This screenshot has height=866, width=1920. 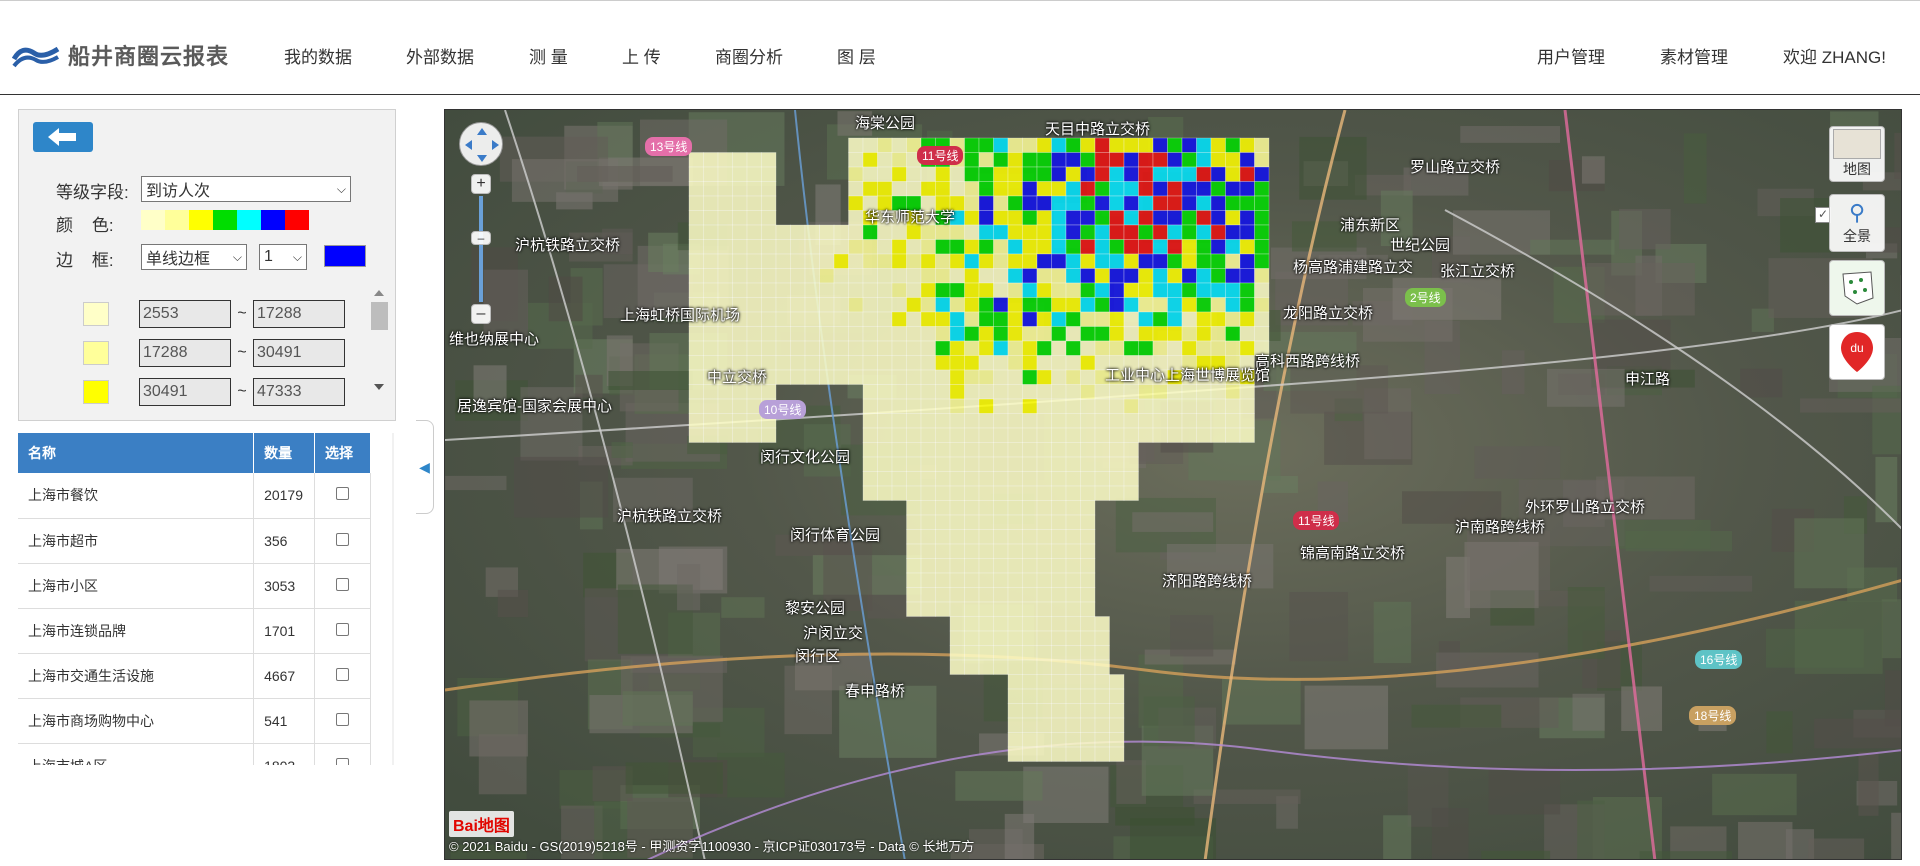 What do you see at coordinates (194, 586) in the screenshot?
I see `table-row: 上海市小区 3053` at bounding box center [194, 586].